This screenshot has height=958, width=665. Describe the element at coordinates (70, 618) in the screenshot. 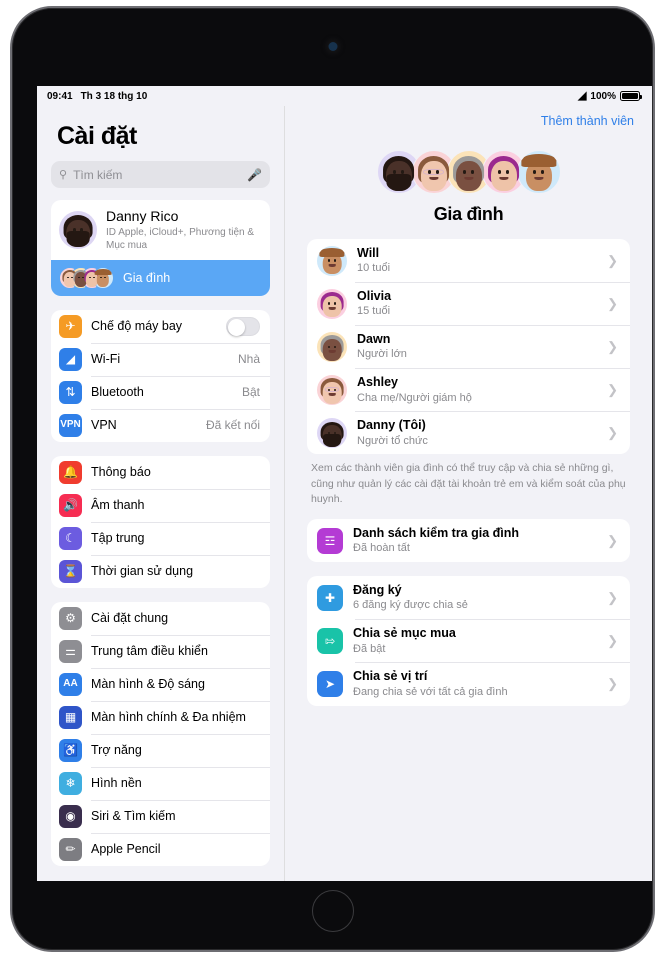

I see `gear-icon: ⚙` at that location.